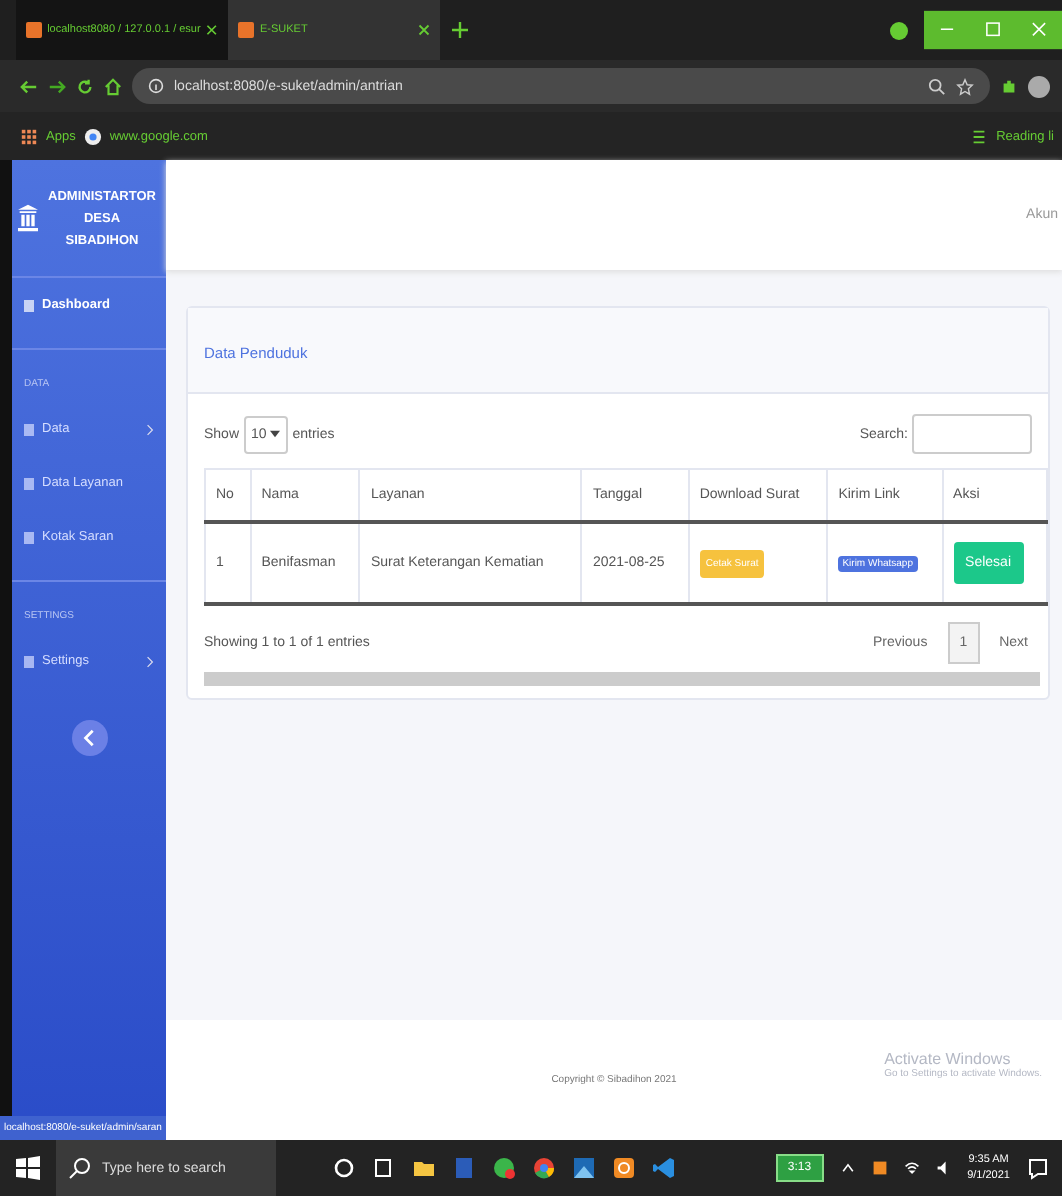 The image size is (1062, 1196). Describe the element at coordinates (28, 1168) in the screenshot. I see `windows-start-icon` at that location.